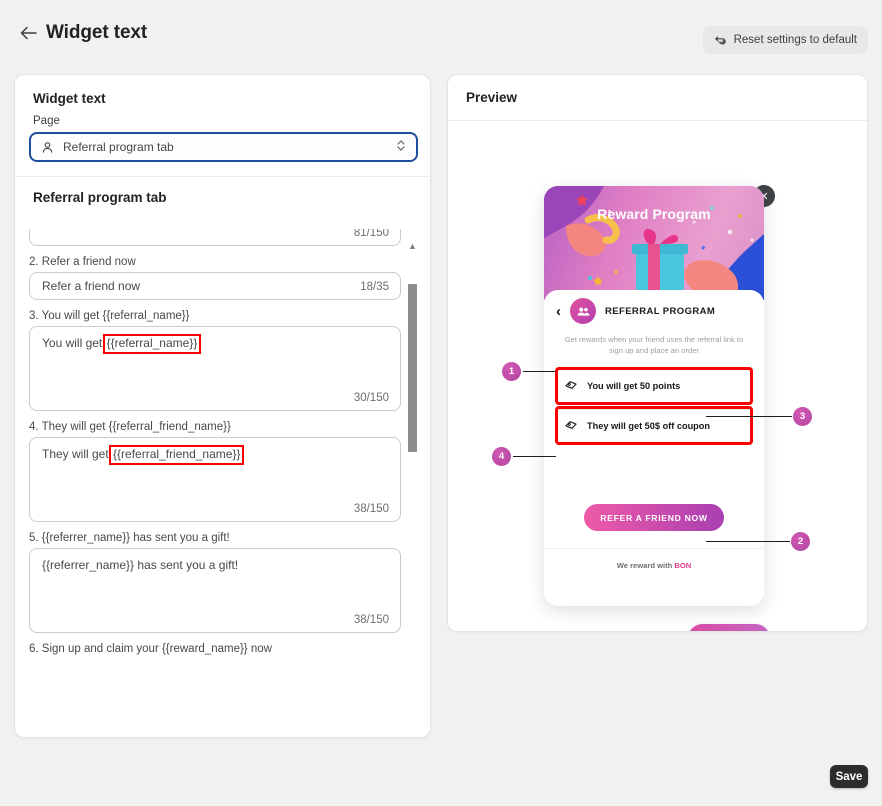  What do you see at coordinates (77, 454) in the screenshot?
I see `field-4-value-prefix: They will get` at bounding box center [77, 454].